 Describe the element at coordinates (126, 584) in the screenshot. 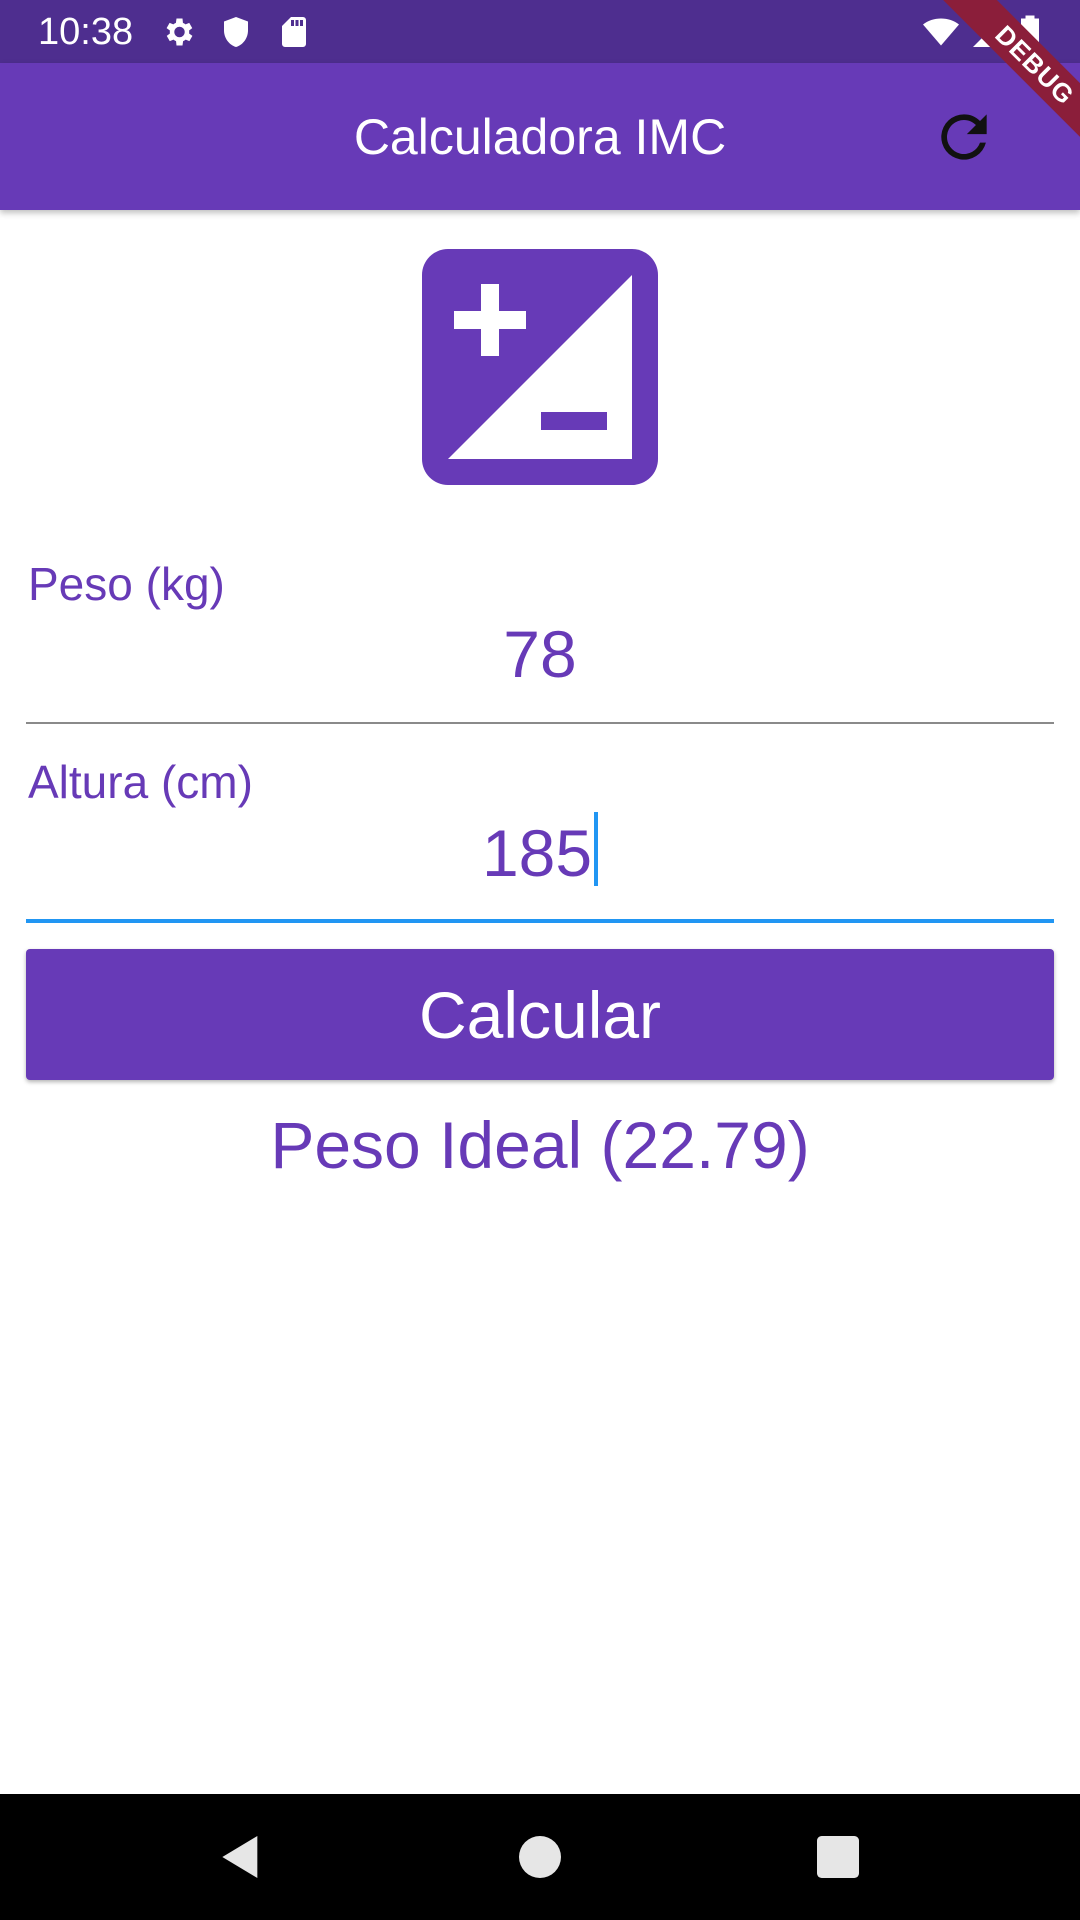

I see `weight-label: Peso (kg)` at that location.